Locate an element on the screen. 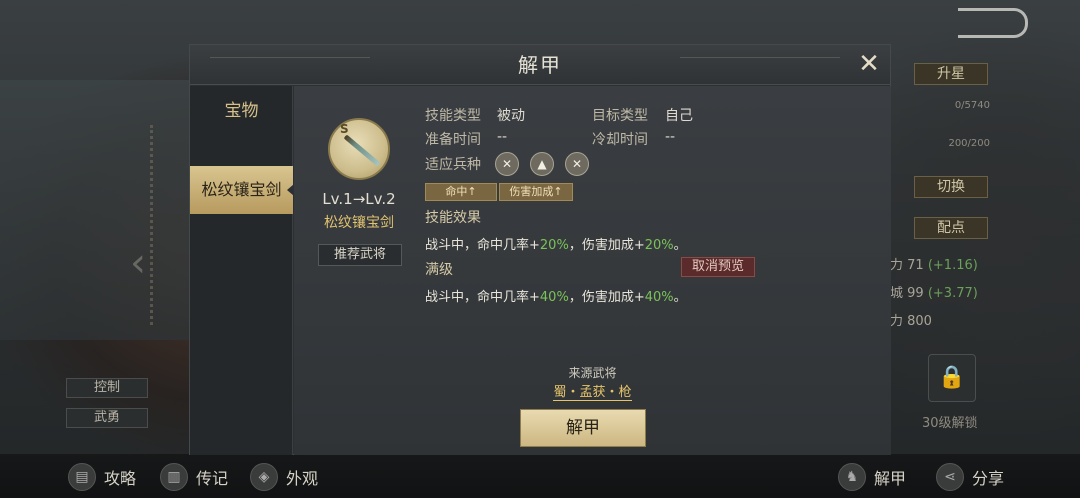  book-icon: ▤ is located at coordinates (82, 477).